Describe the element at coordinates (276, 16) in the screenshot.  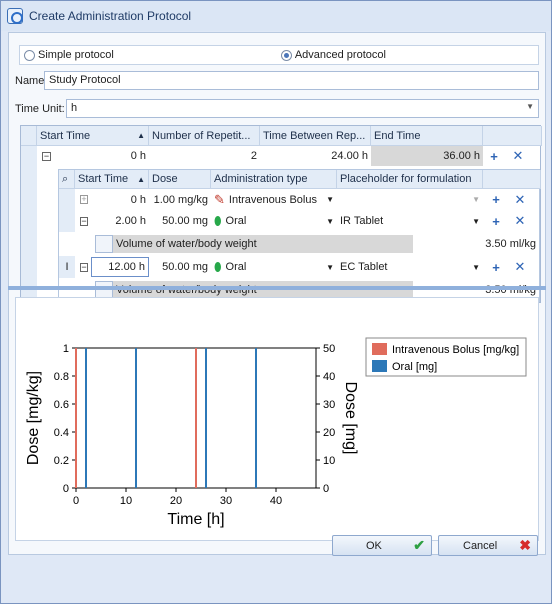
I see `title-bar: Create Administration Protocol` at that location.